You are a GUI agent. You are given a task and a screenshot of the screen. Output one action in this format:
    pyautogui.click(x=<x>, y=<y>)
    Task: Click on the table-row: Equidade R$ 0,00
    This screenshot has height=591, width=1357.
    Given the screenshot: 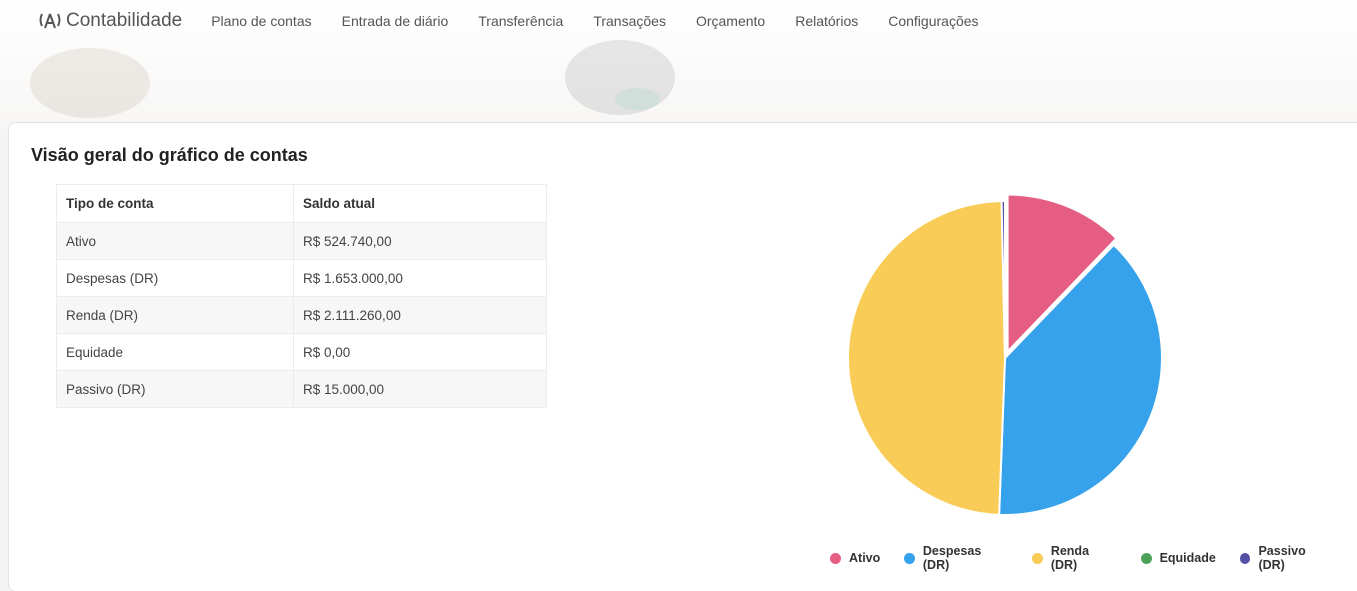 What is the action you would take?
    pyautogui.click(x=301, y=352)
    